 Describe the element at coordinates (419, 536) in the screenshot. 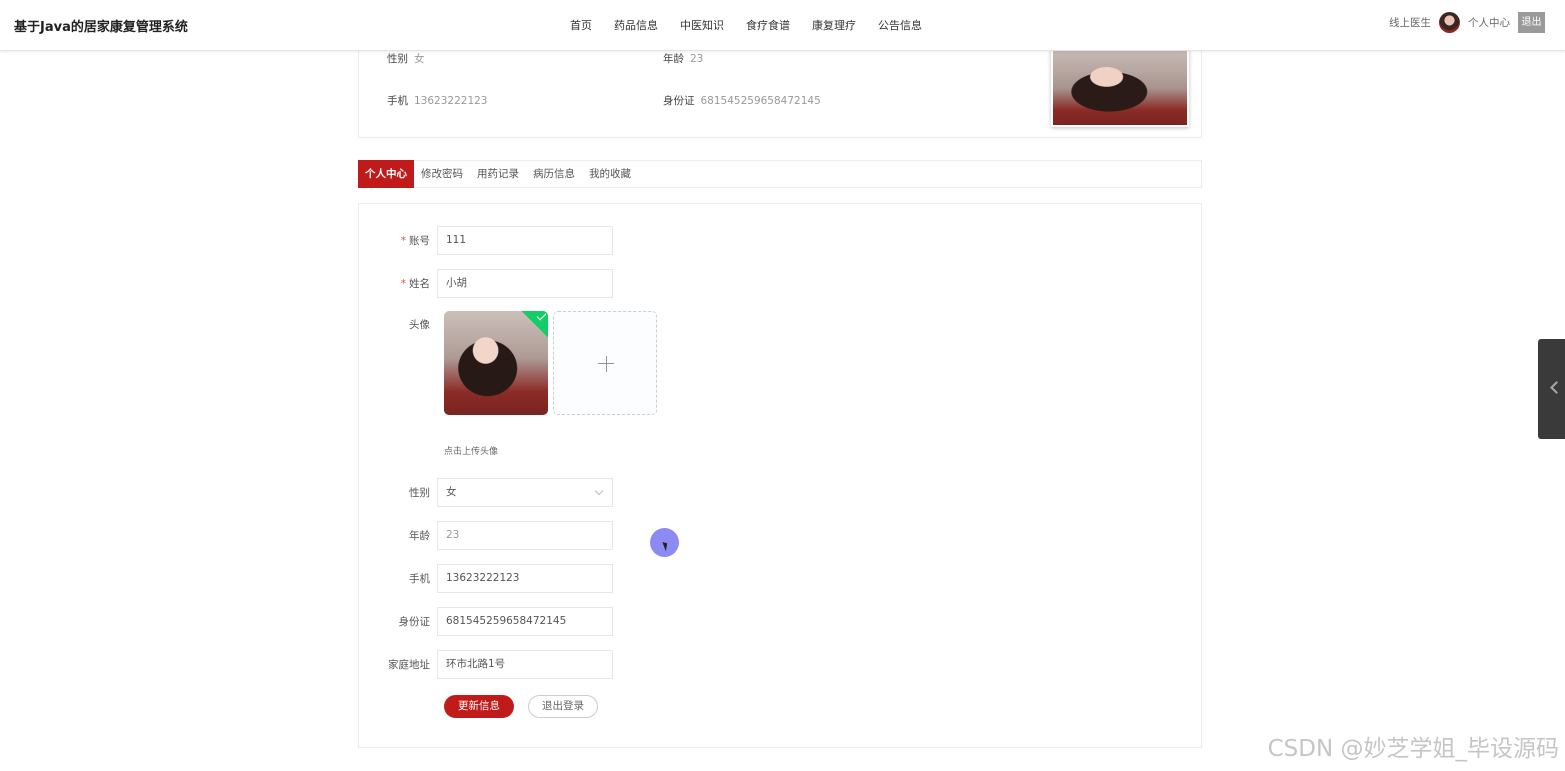

I see `age-label: 年龄` at that location.